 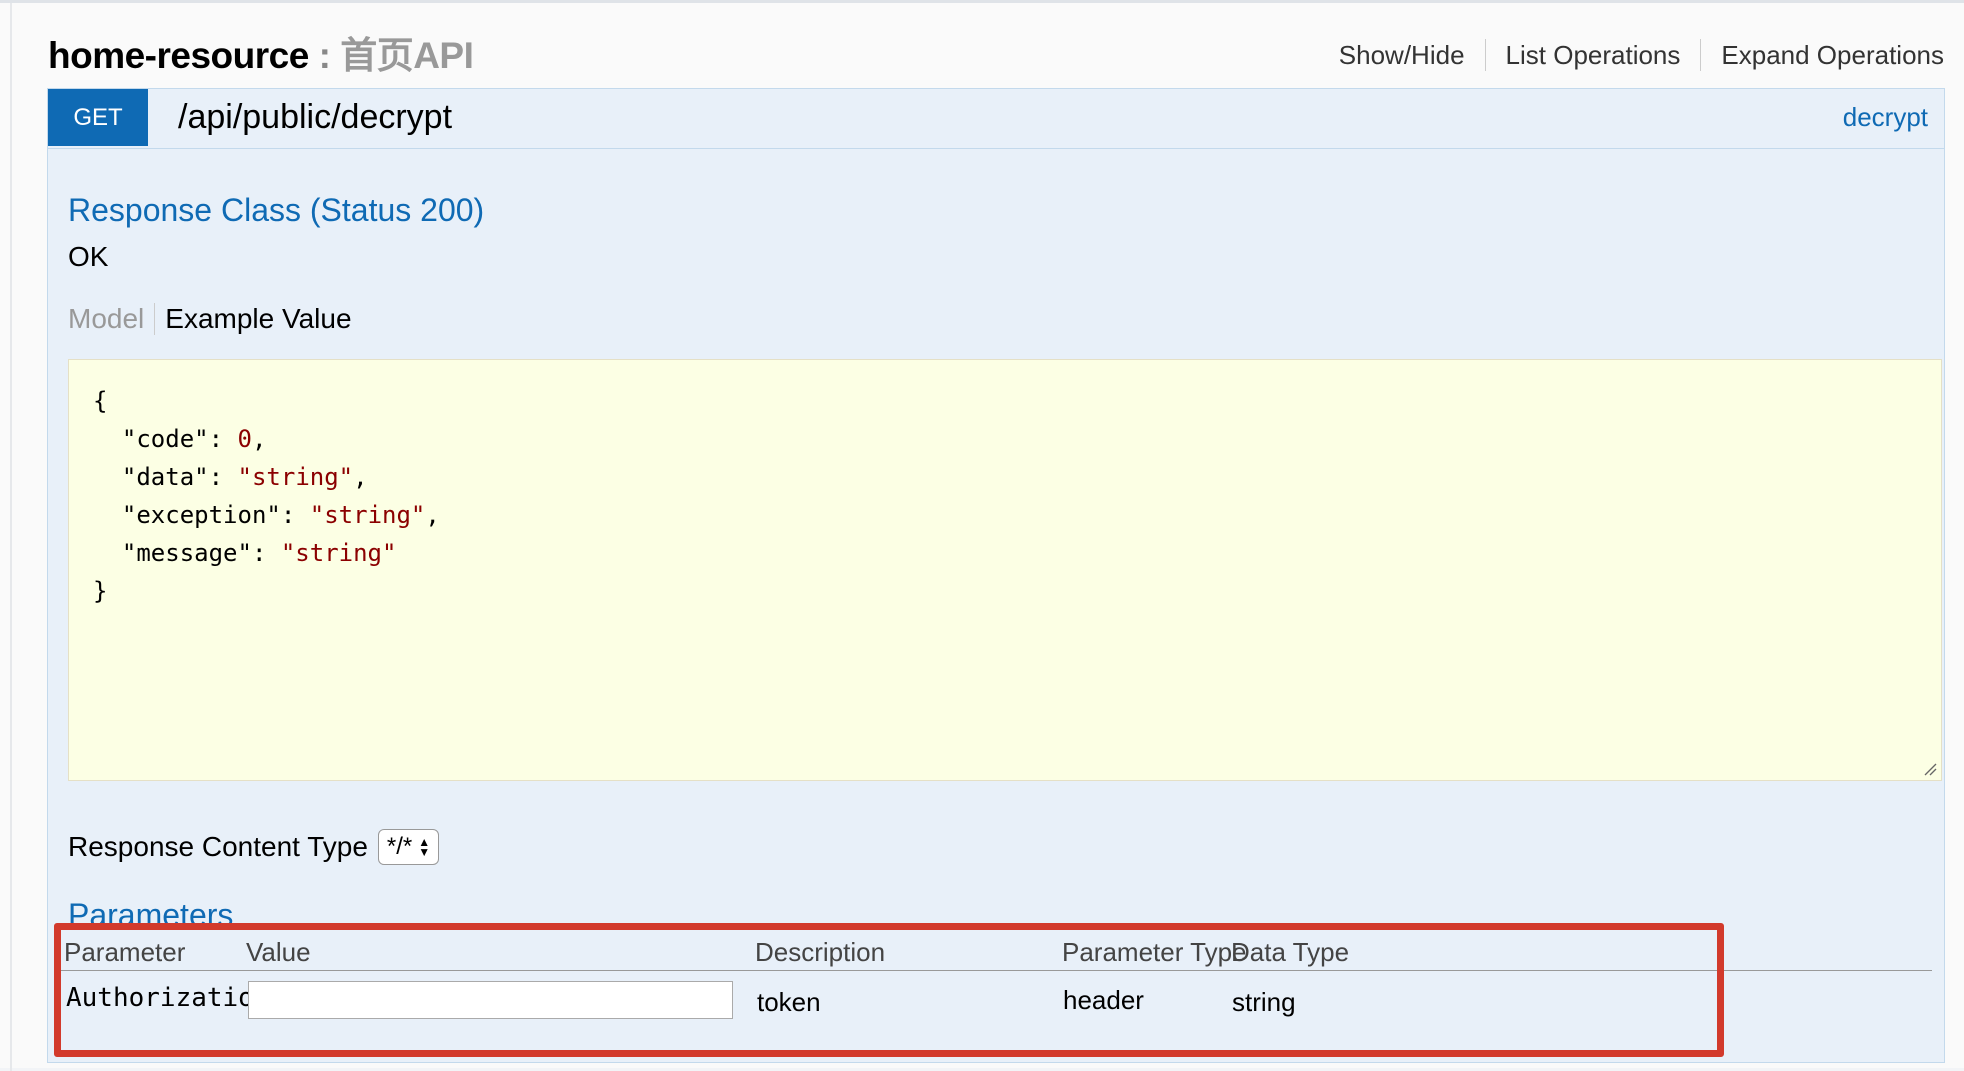 What do you see at coordinates (112, 319) in the screenshot?
I see `tab-model: Model` at bounding box center [112, 319].